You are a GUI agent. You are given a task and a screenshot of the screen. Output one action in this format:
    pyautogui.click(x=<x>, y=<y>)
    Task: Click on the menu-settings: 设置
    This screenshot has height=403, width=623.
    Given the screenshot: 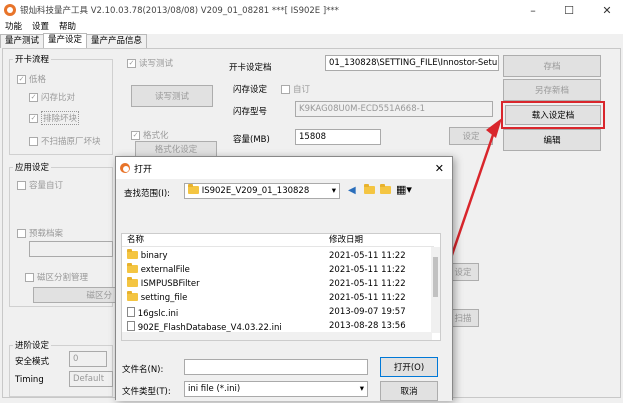 What is the action you would take?
    pyautogui.click(x=40, y=27)
    